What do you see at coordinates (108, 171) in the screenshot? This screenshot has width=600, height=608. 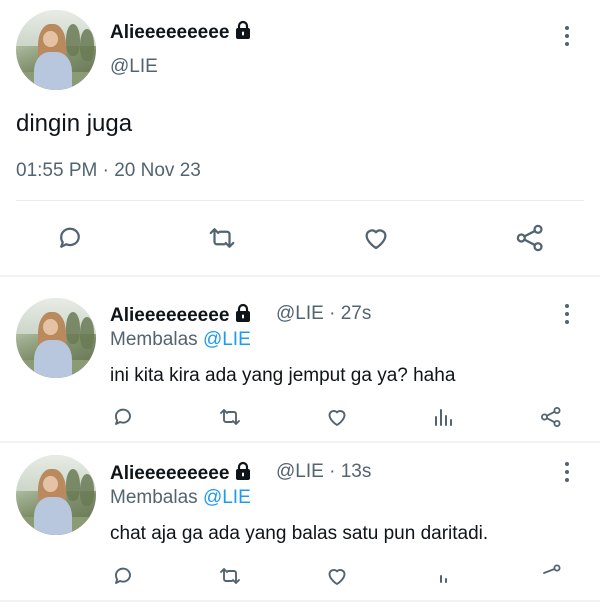 I see `timestamp: 01:55 PM · 20 Nov 23` at bounding box center [108, 171].